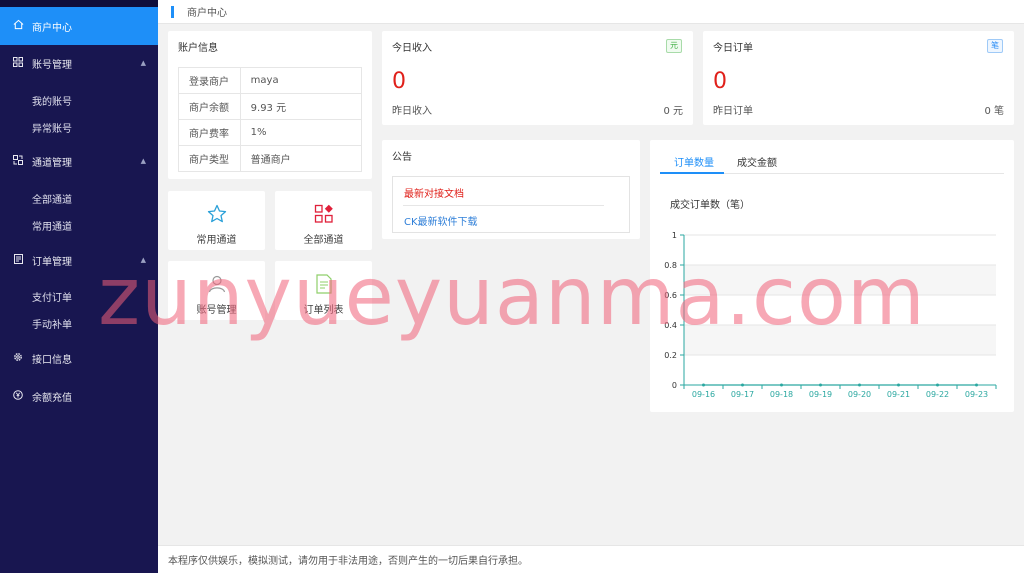 The height and width of the screenshot is (573, 1024). Describe the element at coordinates (209, 132) in the screenshot. I see `table-cell-key: 商户费率` at that location.